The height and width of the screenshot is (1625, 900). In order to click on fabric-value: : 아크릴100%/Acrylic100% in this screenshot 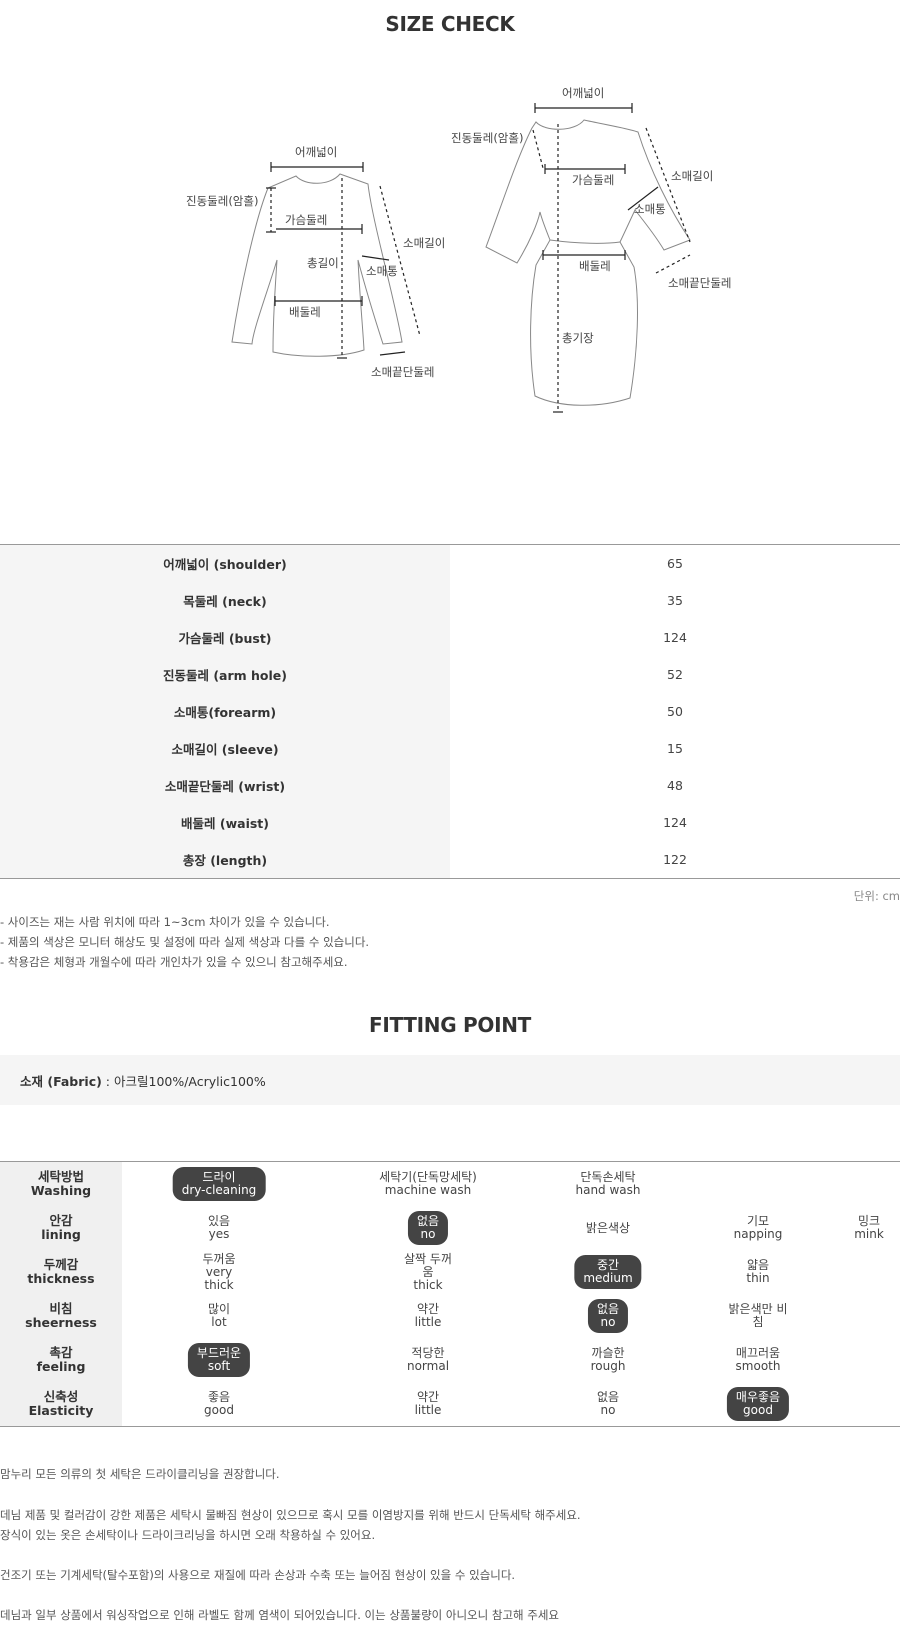, I will do `click(183, 1081)`.